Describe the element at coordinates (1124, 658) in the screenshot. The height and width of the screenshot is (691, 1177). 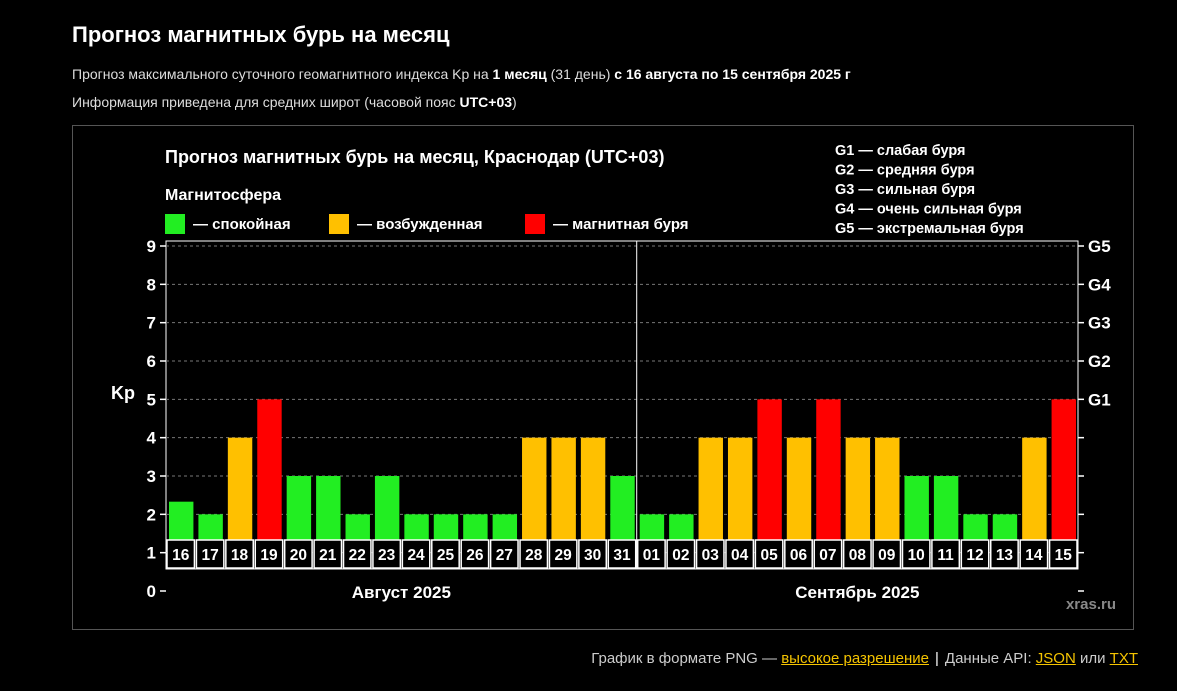
I see `txt-link: TXT` at that location.